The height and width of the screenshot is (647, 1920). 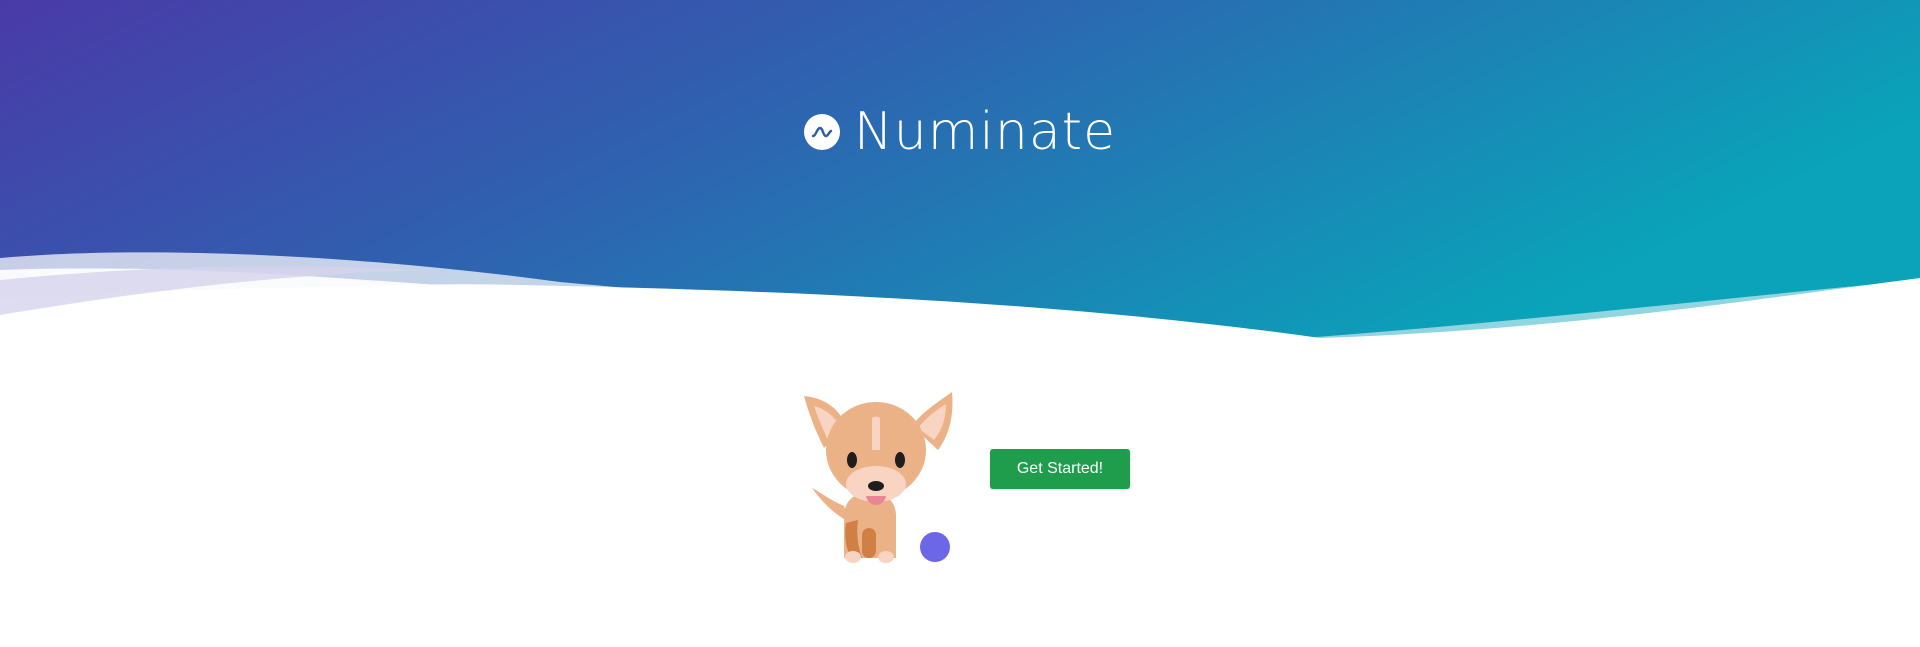 I want to click on wave-logo-icon, so click(x=821, y=132).